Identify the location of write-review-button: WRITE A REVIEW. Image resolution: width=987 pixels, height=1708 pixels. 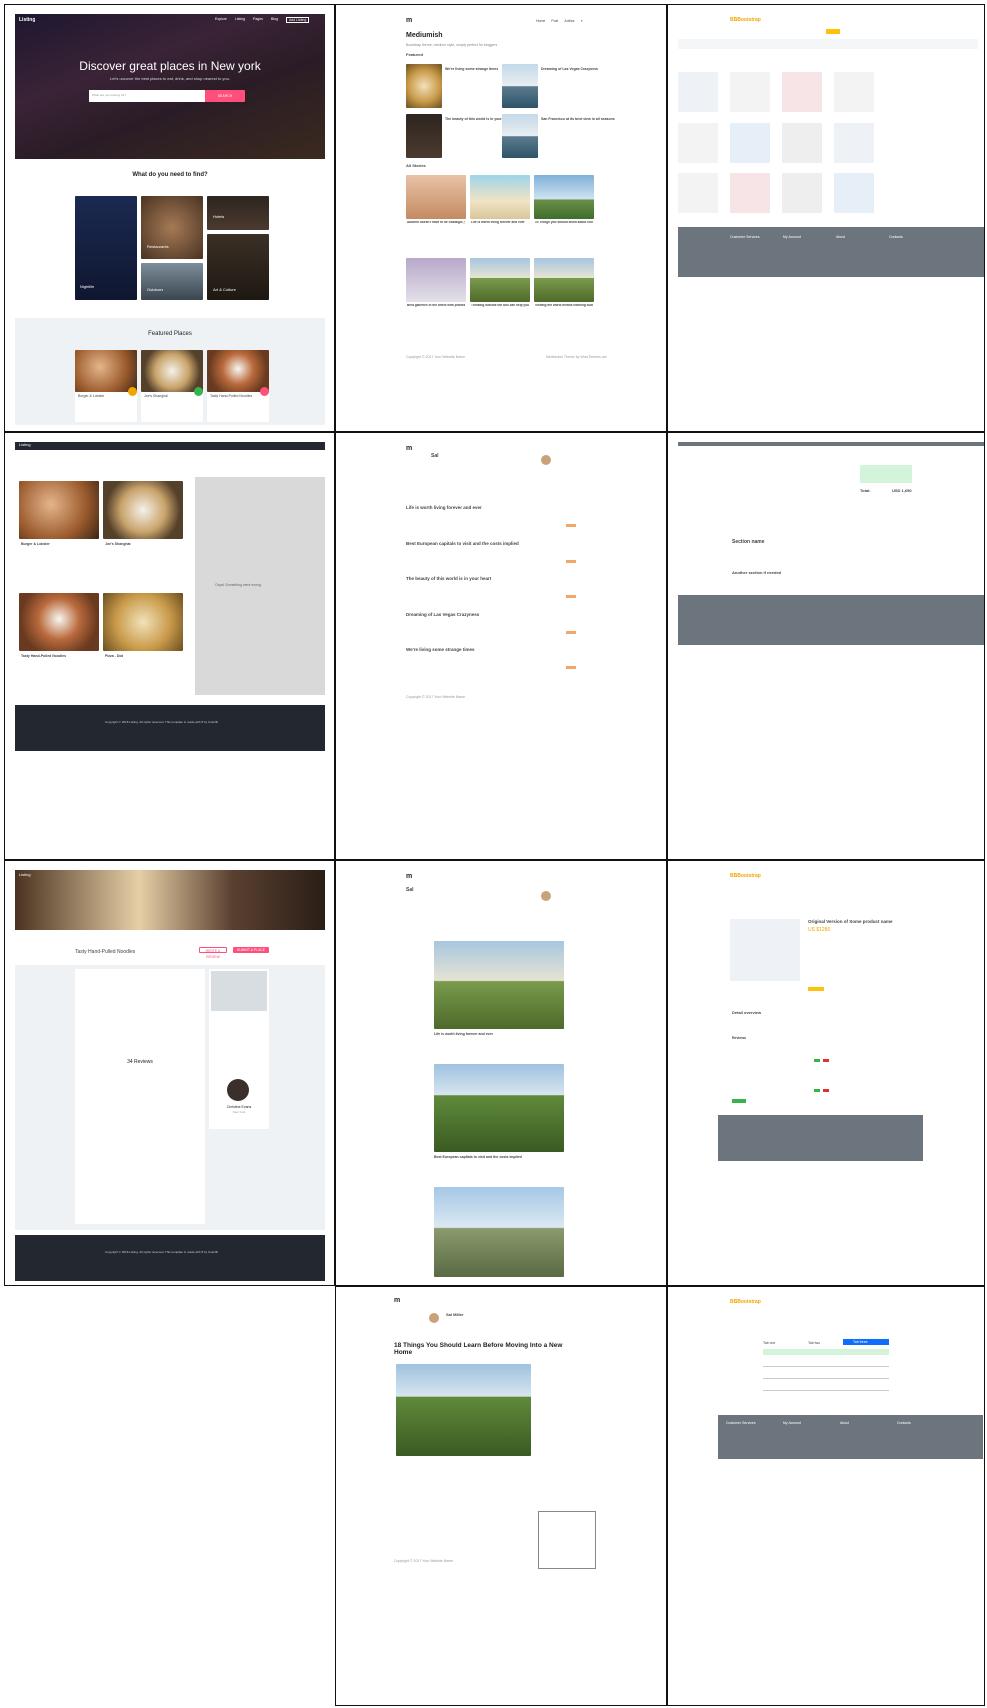
(213, 953).